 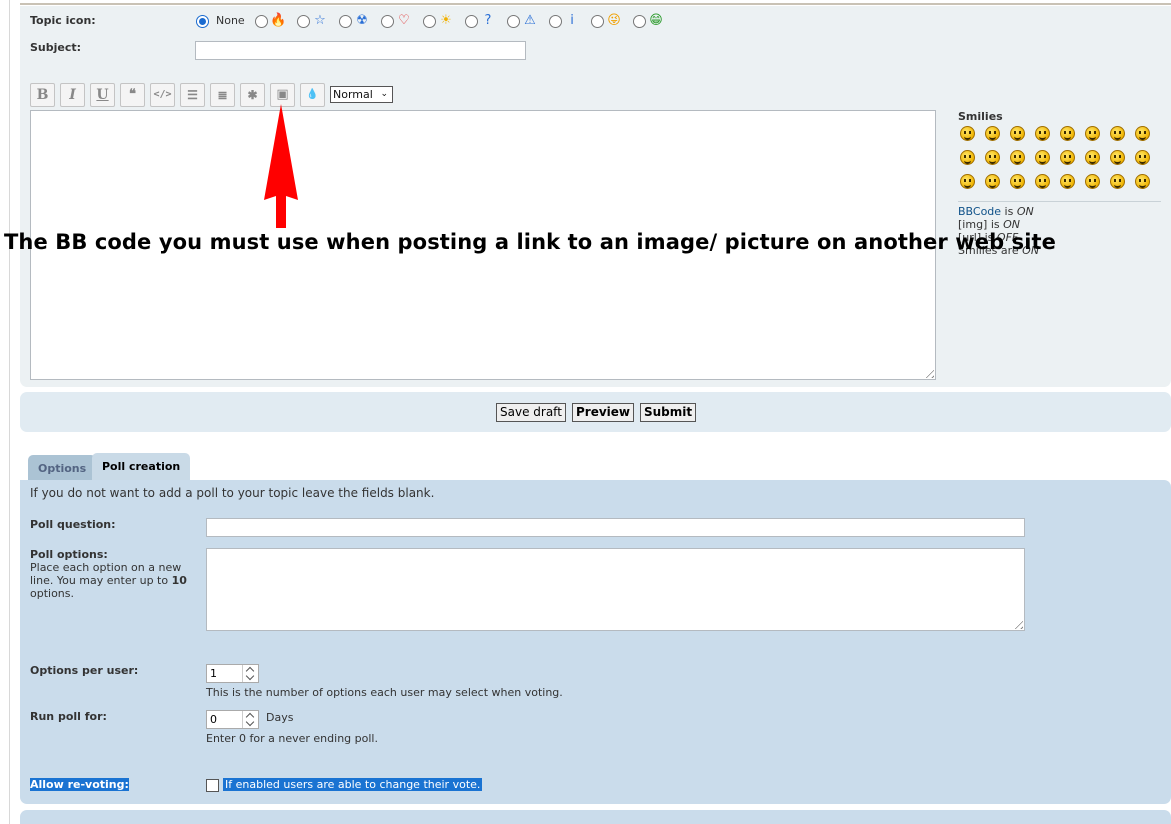 What do you see at coordinates (9, 412) in the screenshot?
I see `page-left-border` at bounding box center [9, 412].